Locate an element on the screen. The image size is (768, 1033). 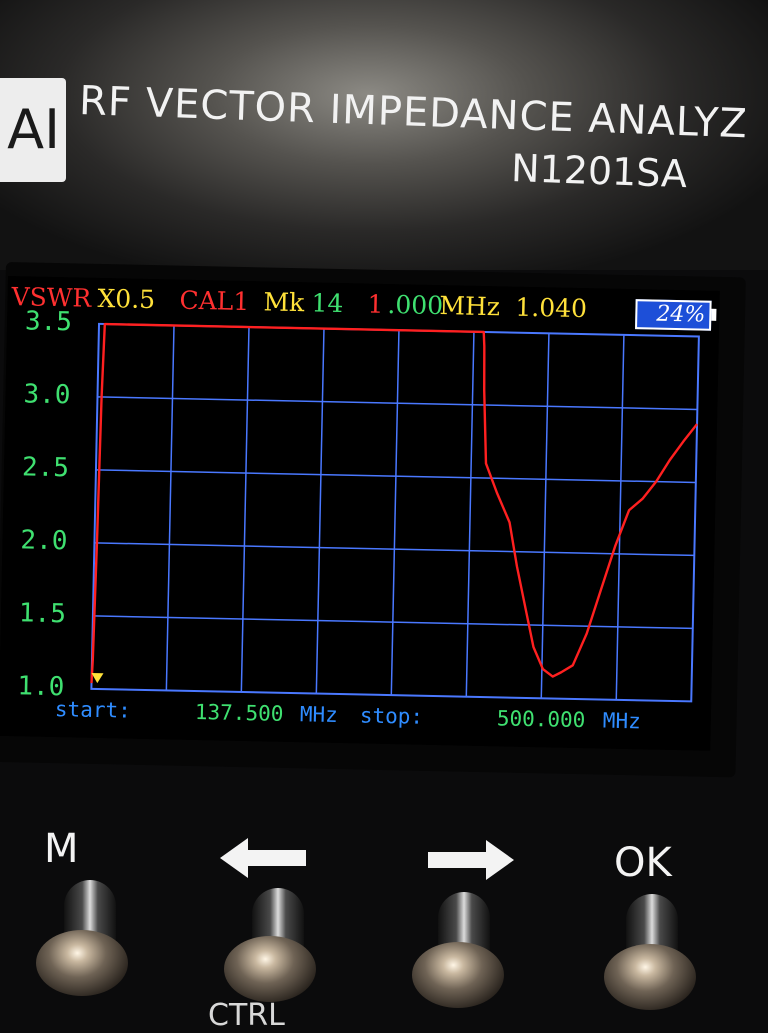
stop-frequency-unit: MHz is located at coordinates (622, 721).